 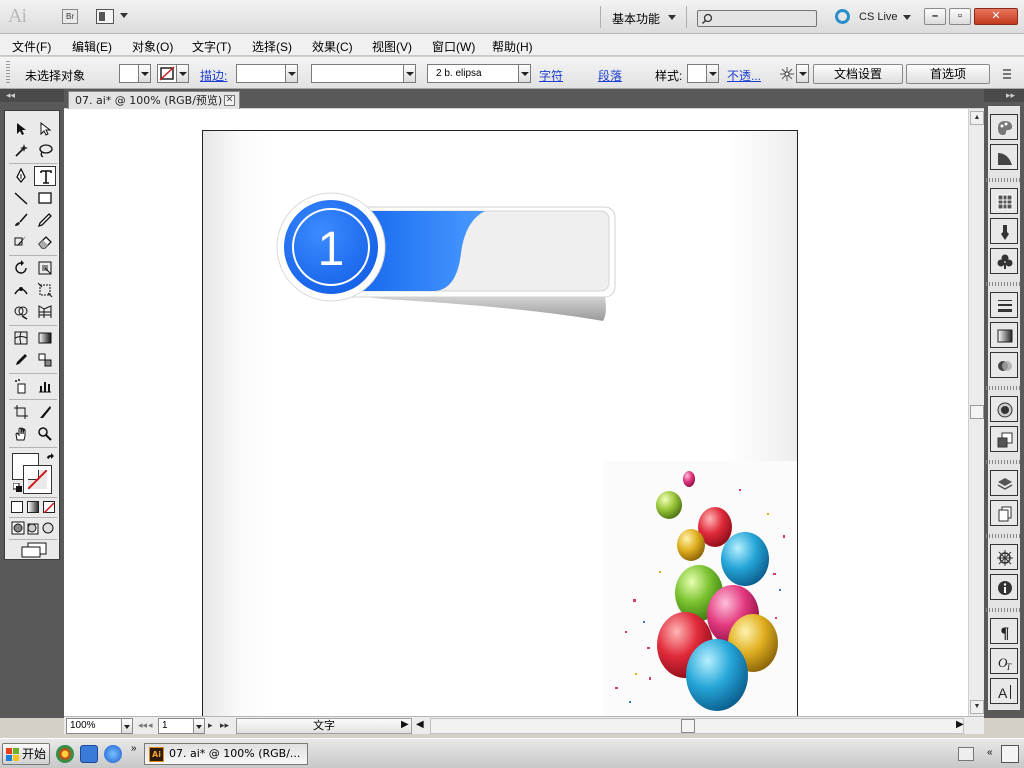 I want to click on control-panel-menu-icon, so click(x=1007, y=74).